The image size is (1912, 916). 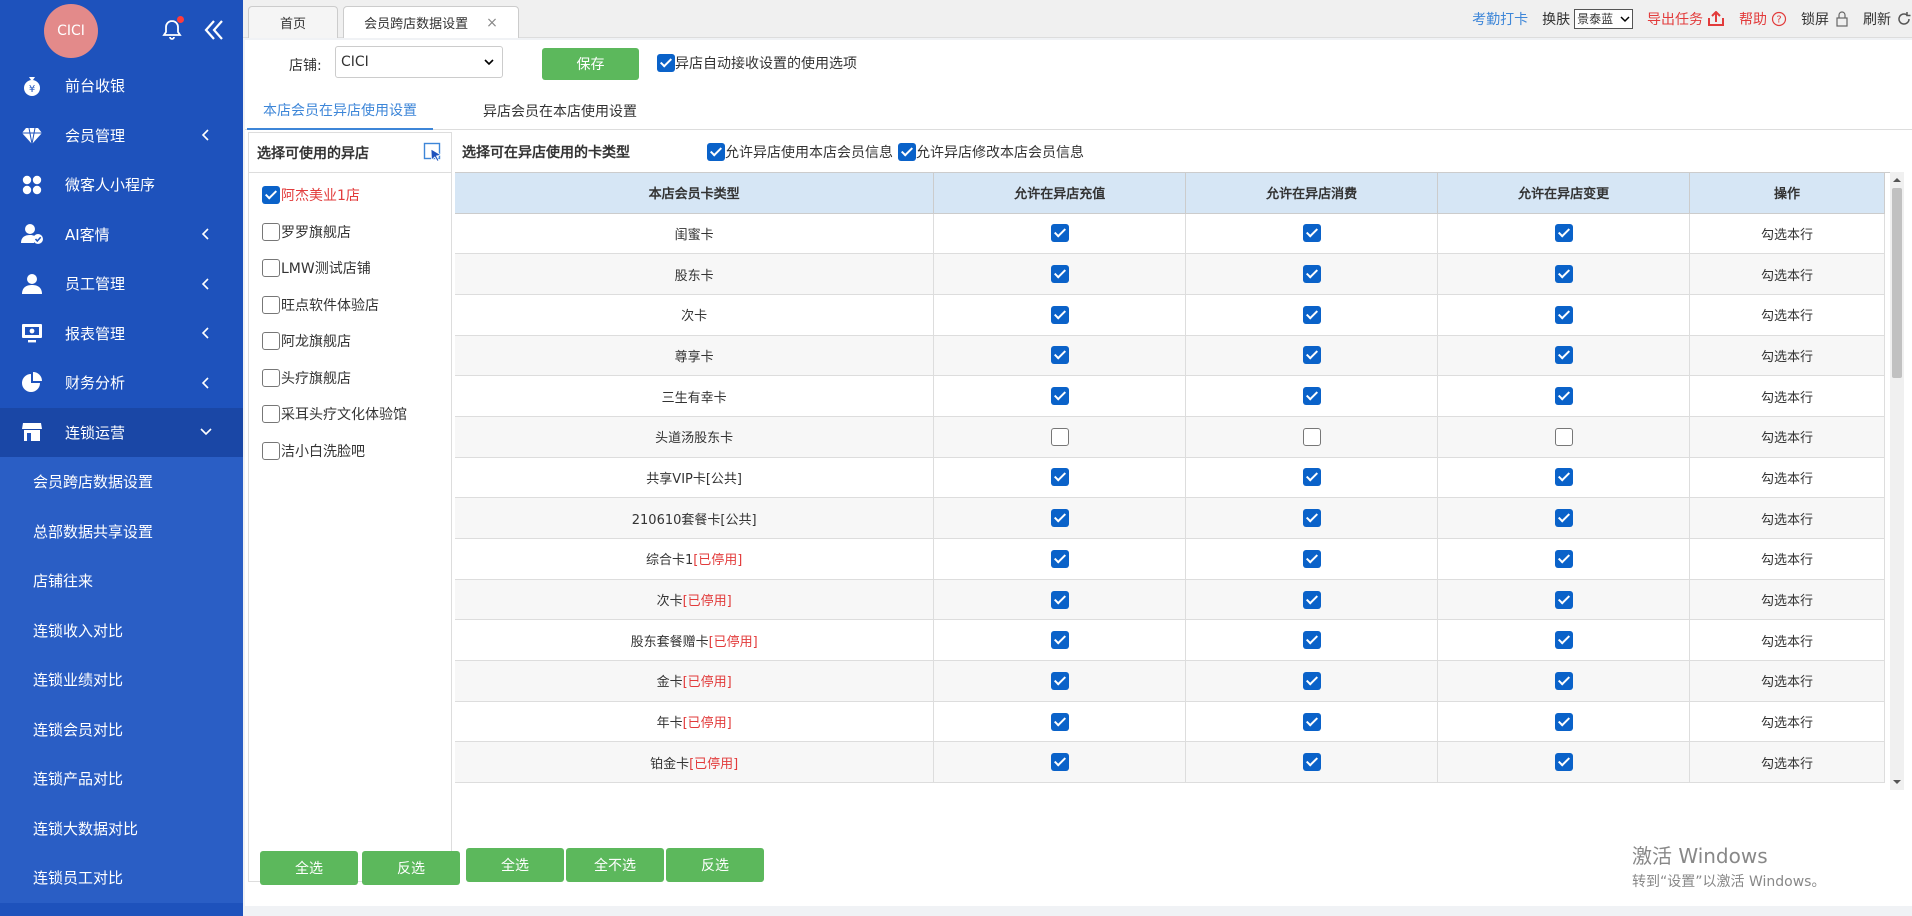 What do you see at coordinates (121, 482) in the screenshot?
I see `sidebar-subitem-0: 会员跨店数据设置` at bounding box center [121, 482].